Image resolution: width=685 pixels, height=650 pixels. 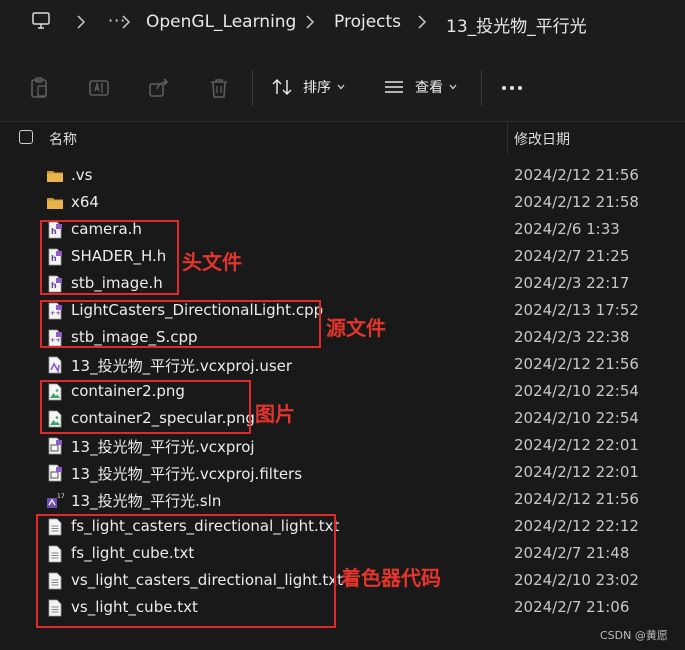 What do you see at coordinates (356, 328) in the screenshot?
I see `annotation-label-sources: 源文件` at bounding box center [356, 328].